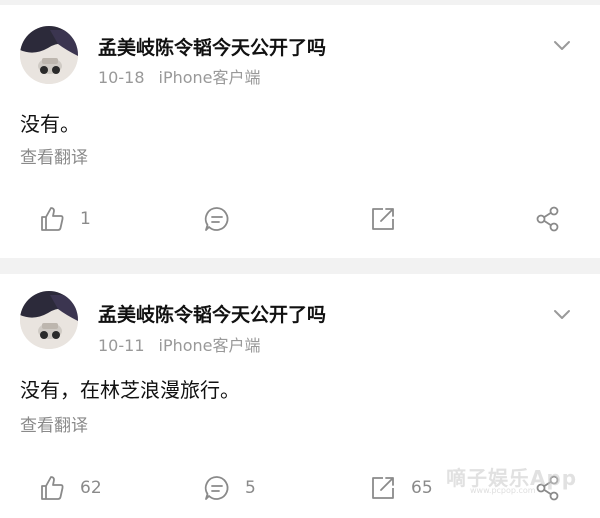 This screenshot has height=518, width=600. I want to click on post-content: 没有，在林芝浪漫旅行。, so click(130, 390).